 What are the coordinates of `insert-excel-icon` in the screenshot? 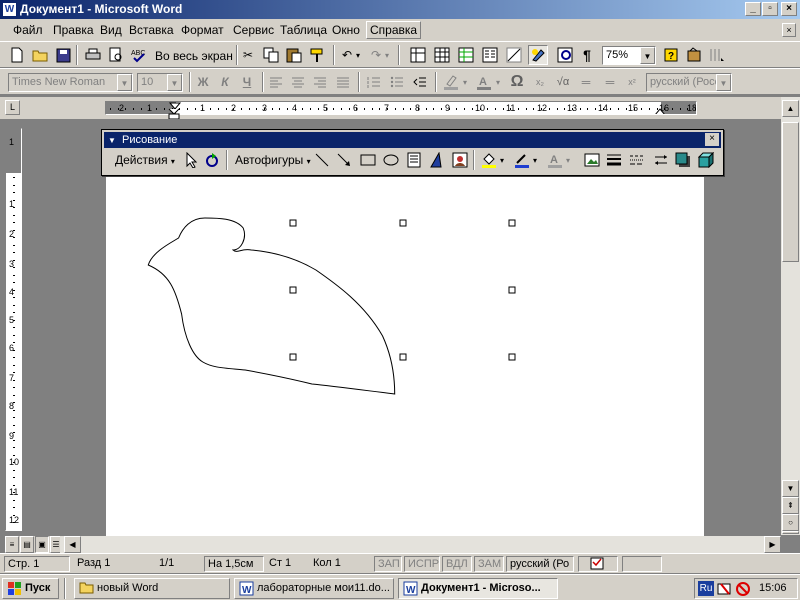 It's located at (466, 55).